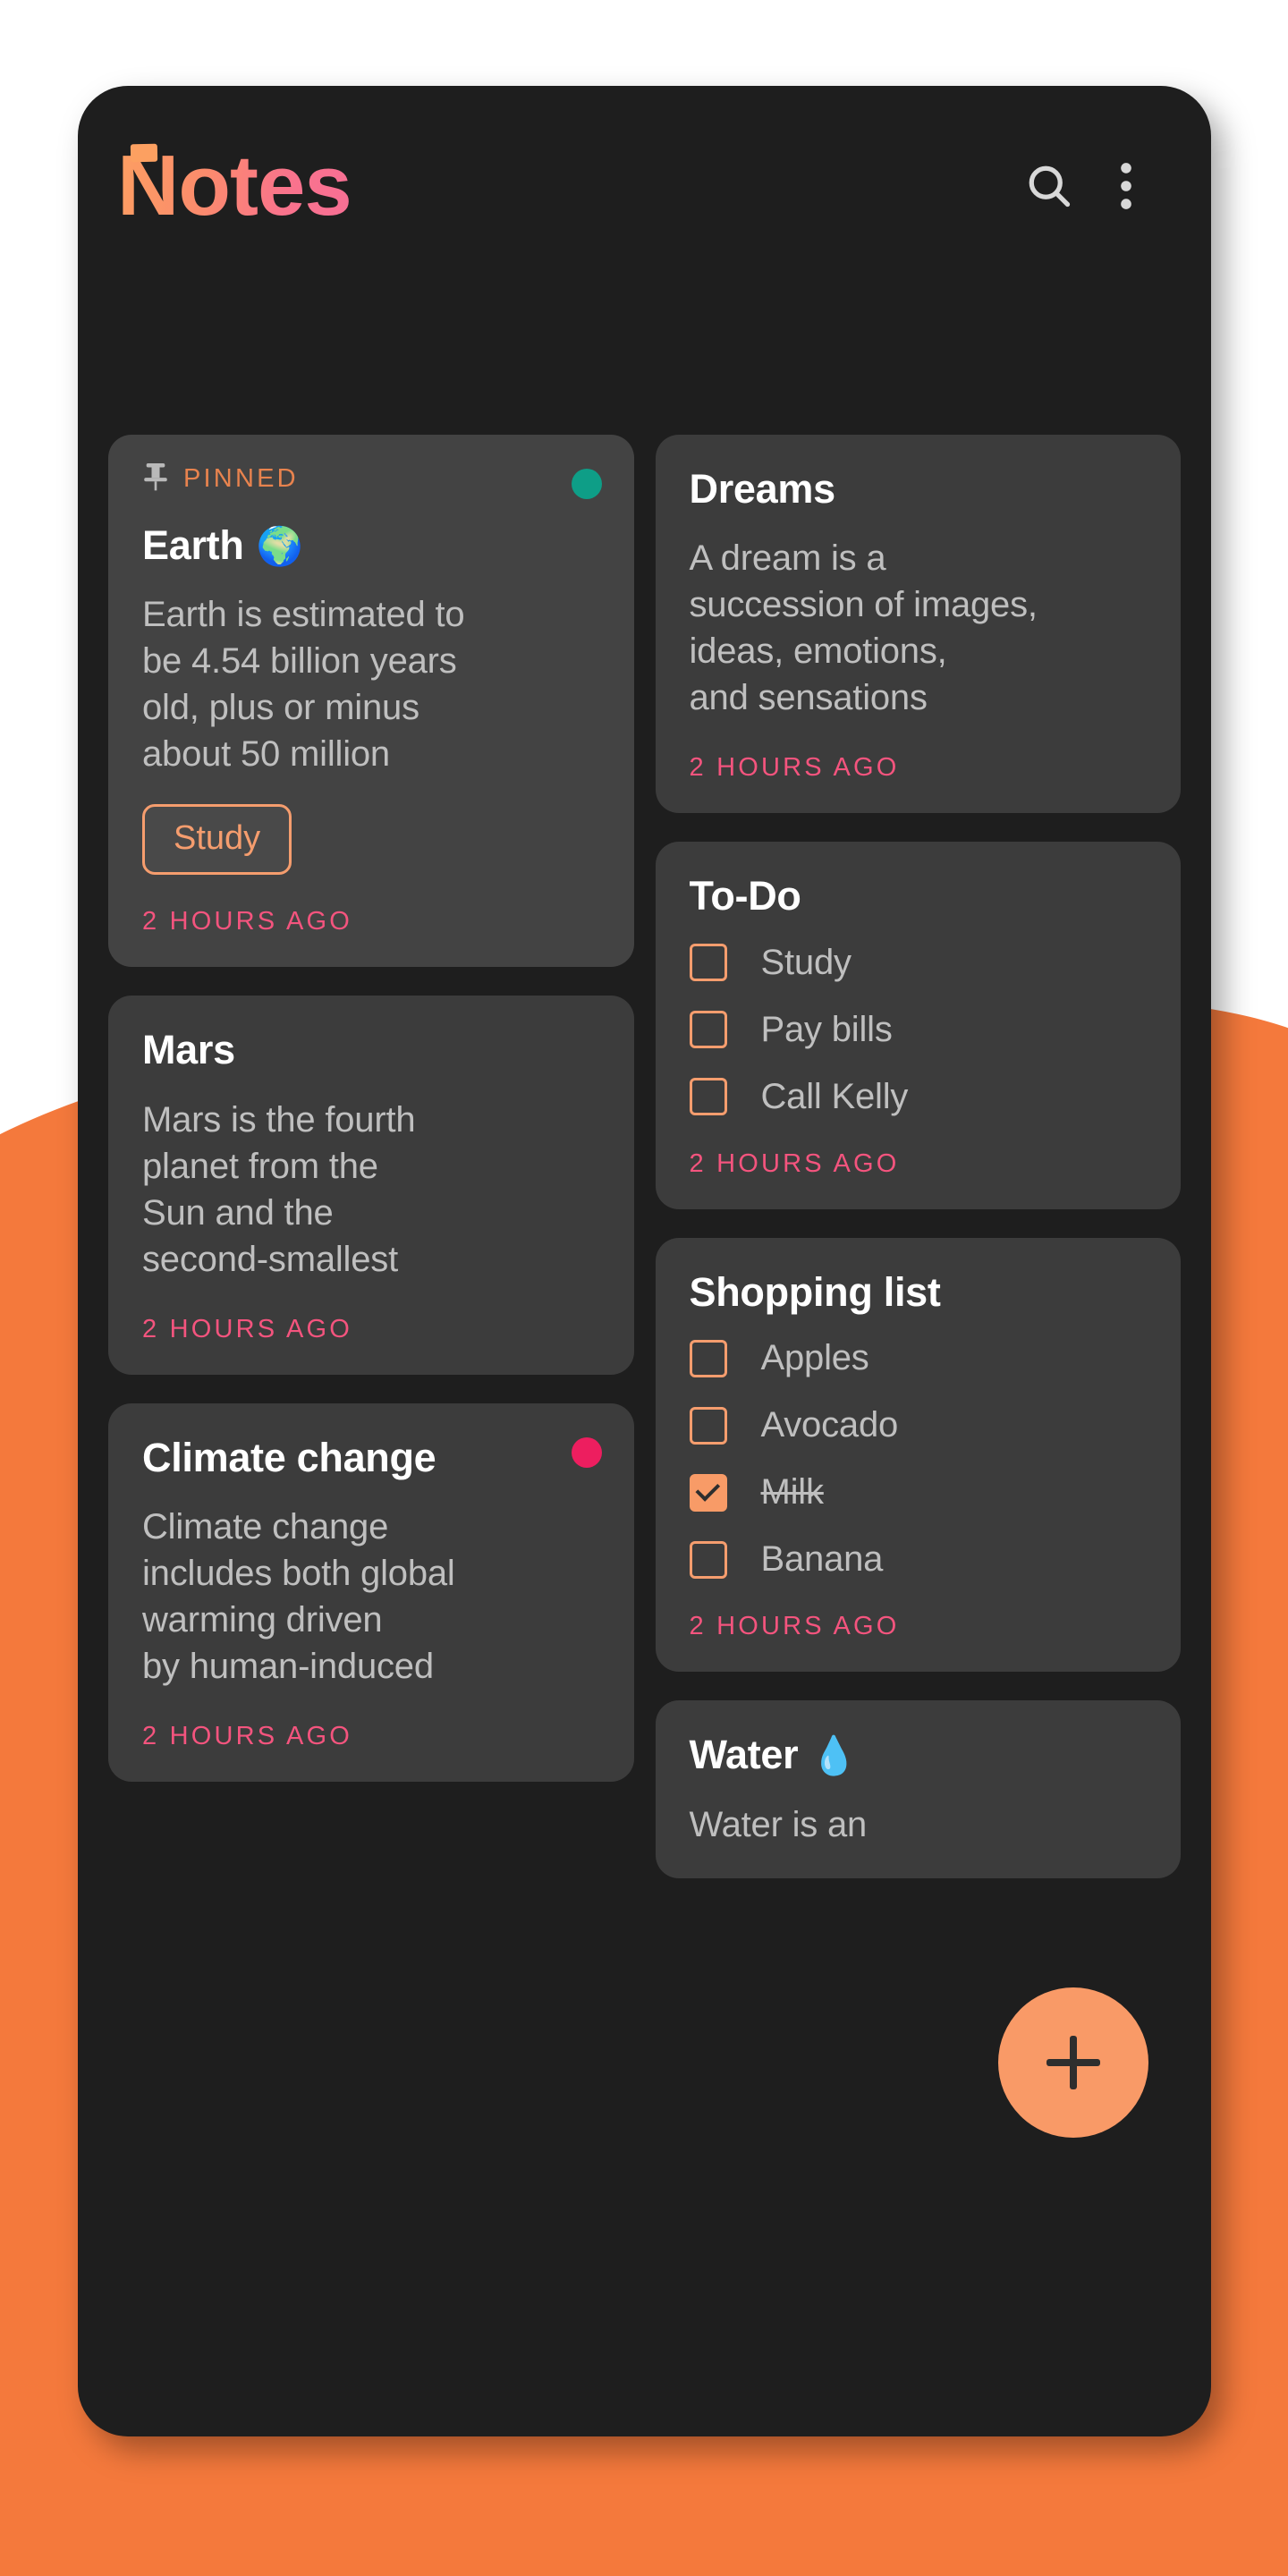 The image size is (1288, 2576). I want to click on checklist-item: Pay bills, so click(918, 1029).